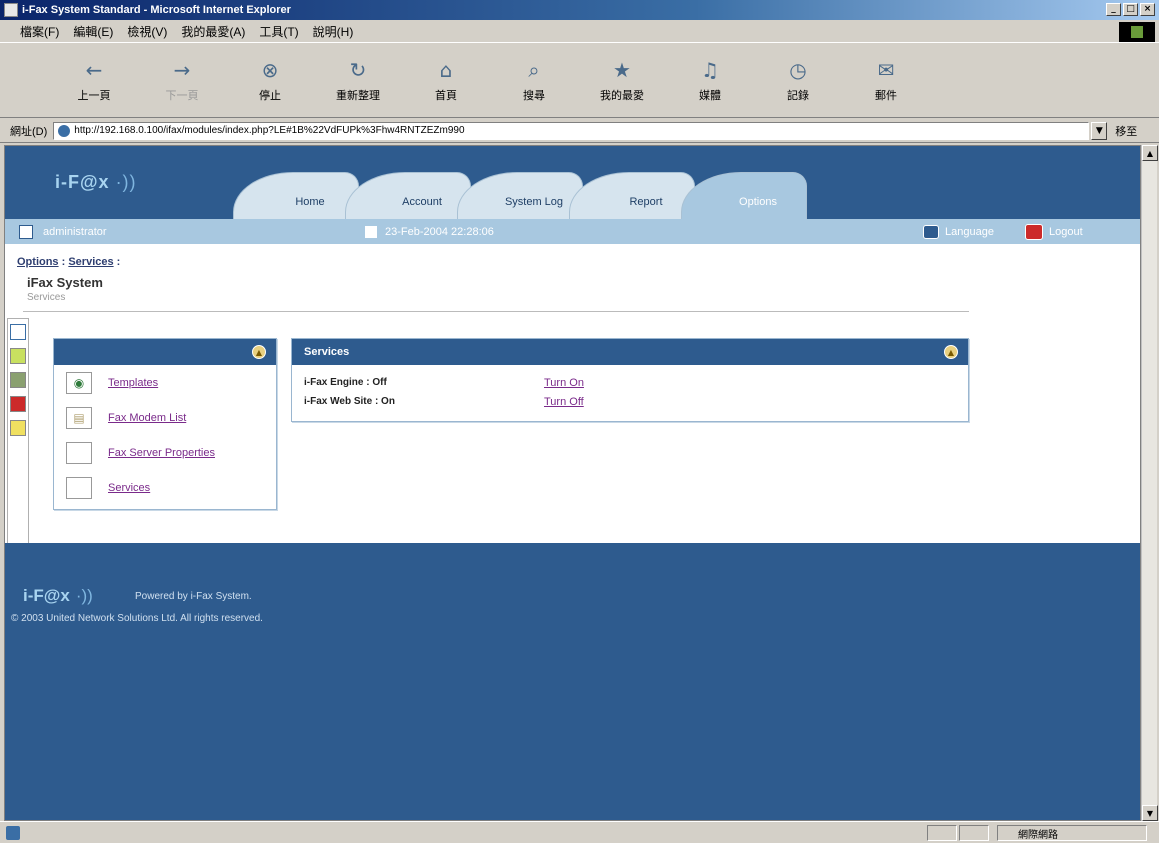 Image resolution: width=1159 pixels, height=843 pixels. I want to click on tab-system-log: System Log, so click(520, 195).